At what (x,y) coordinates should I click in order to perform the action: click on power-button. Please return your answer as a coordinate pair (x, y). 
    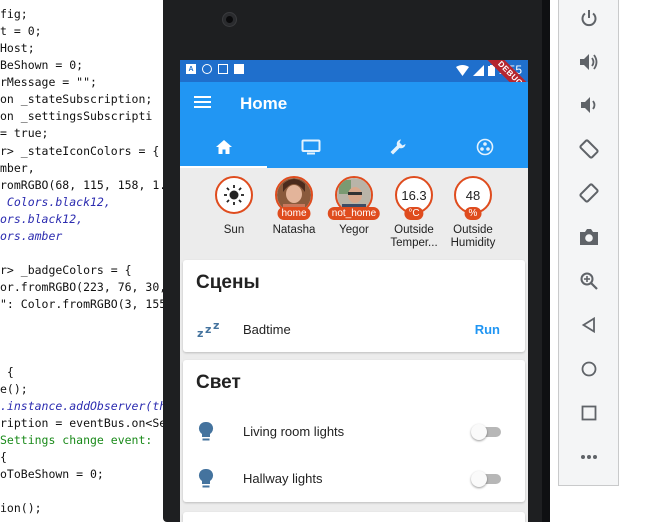
    Looking at the image, I should click on (589, 18).